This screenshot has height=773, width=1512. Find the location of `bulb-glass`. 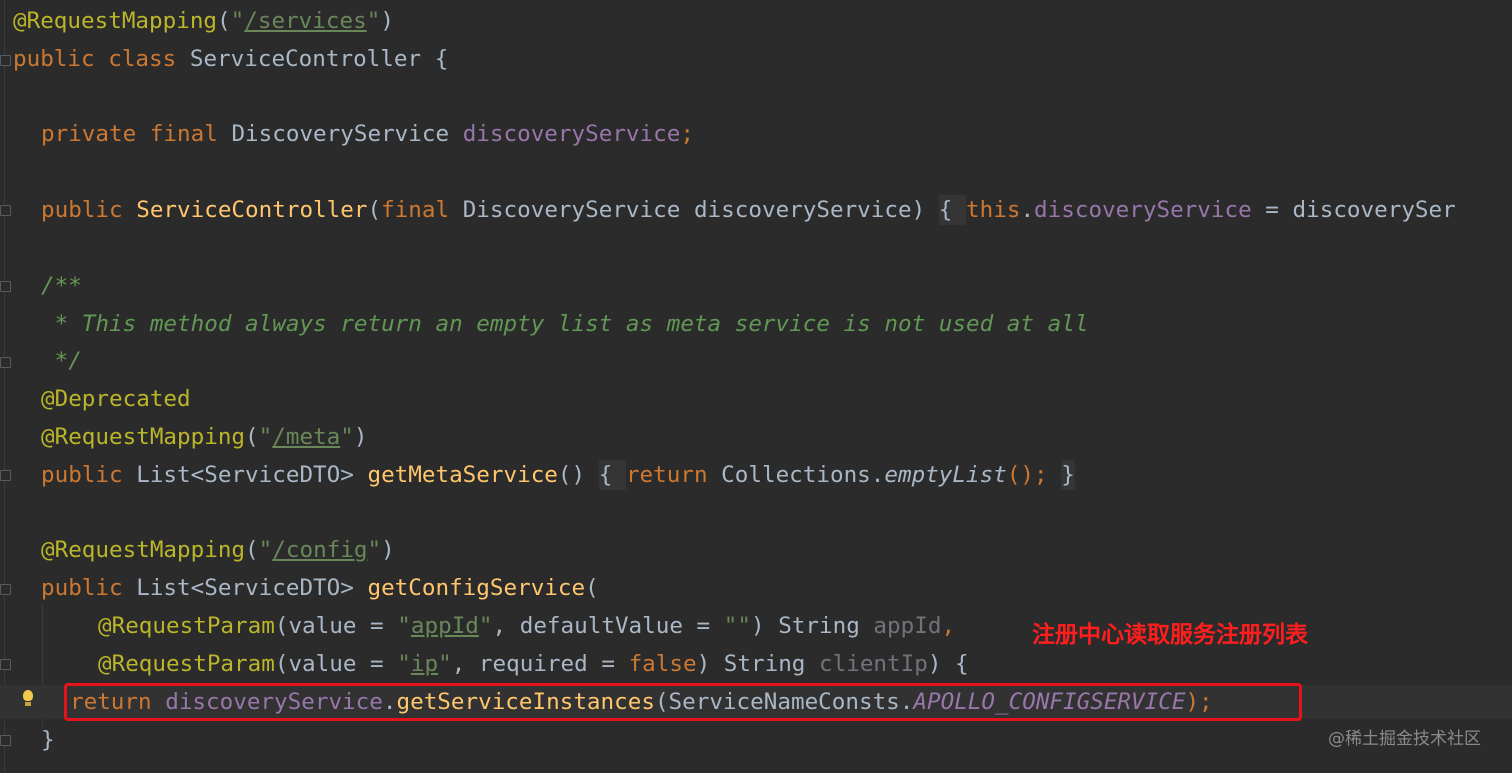

bulb-glass is located at coordinates (28, 695).